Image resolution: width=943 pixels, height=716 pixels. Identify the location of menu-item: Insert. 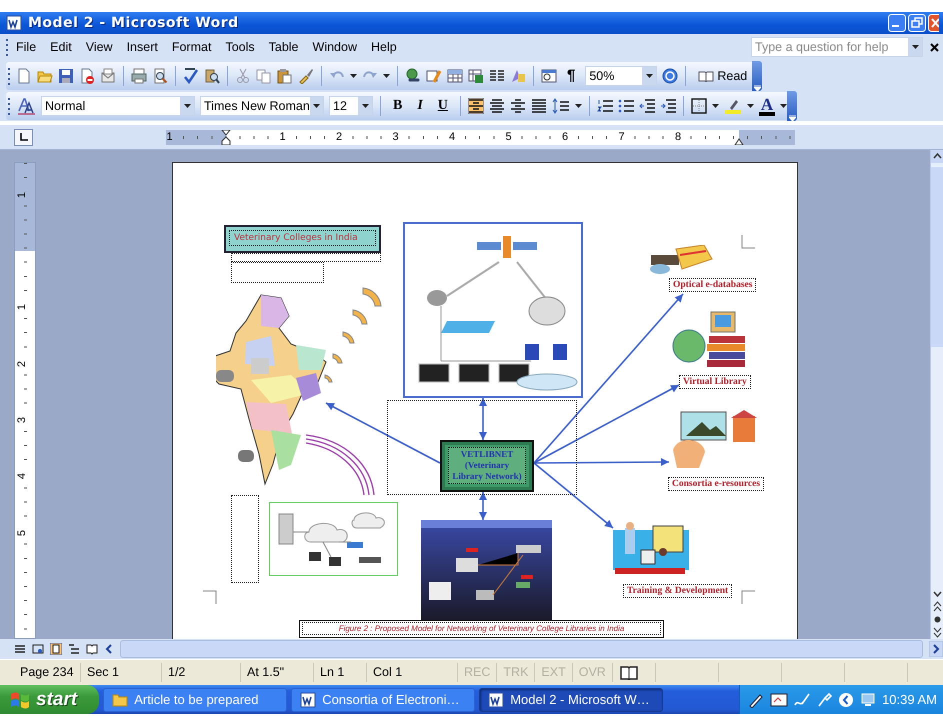
(142, 47).